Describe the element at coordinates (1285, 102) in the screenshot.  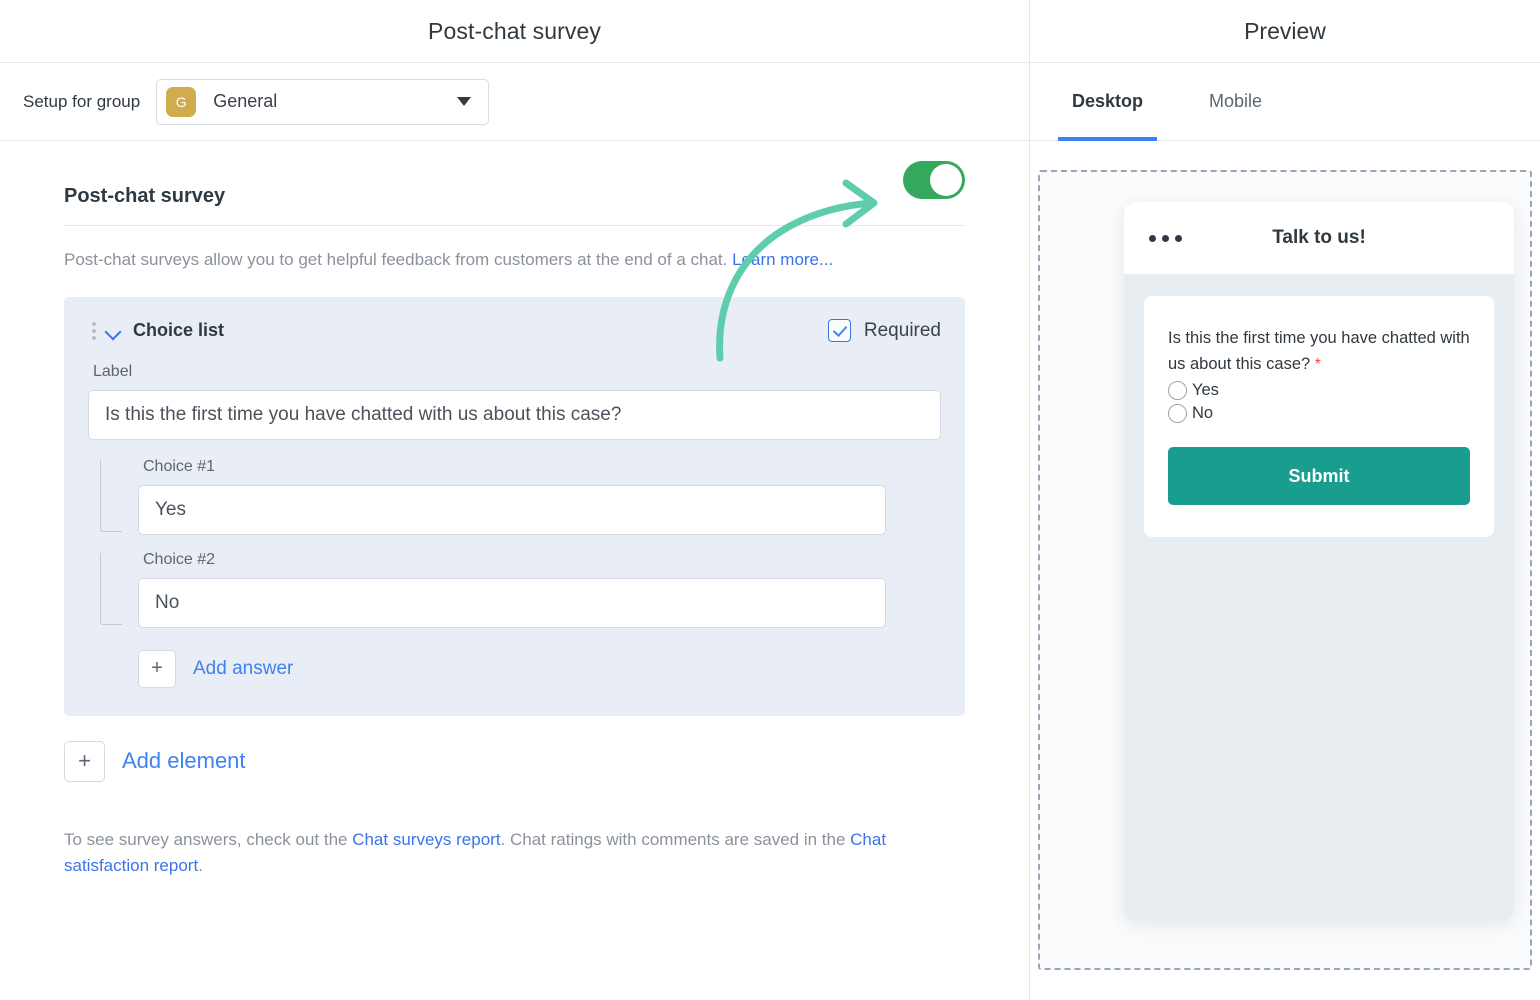
I see `preview-tabs: Desktop Mobile` at that location.